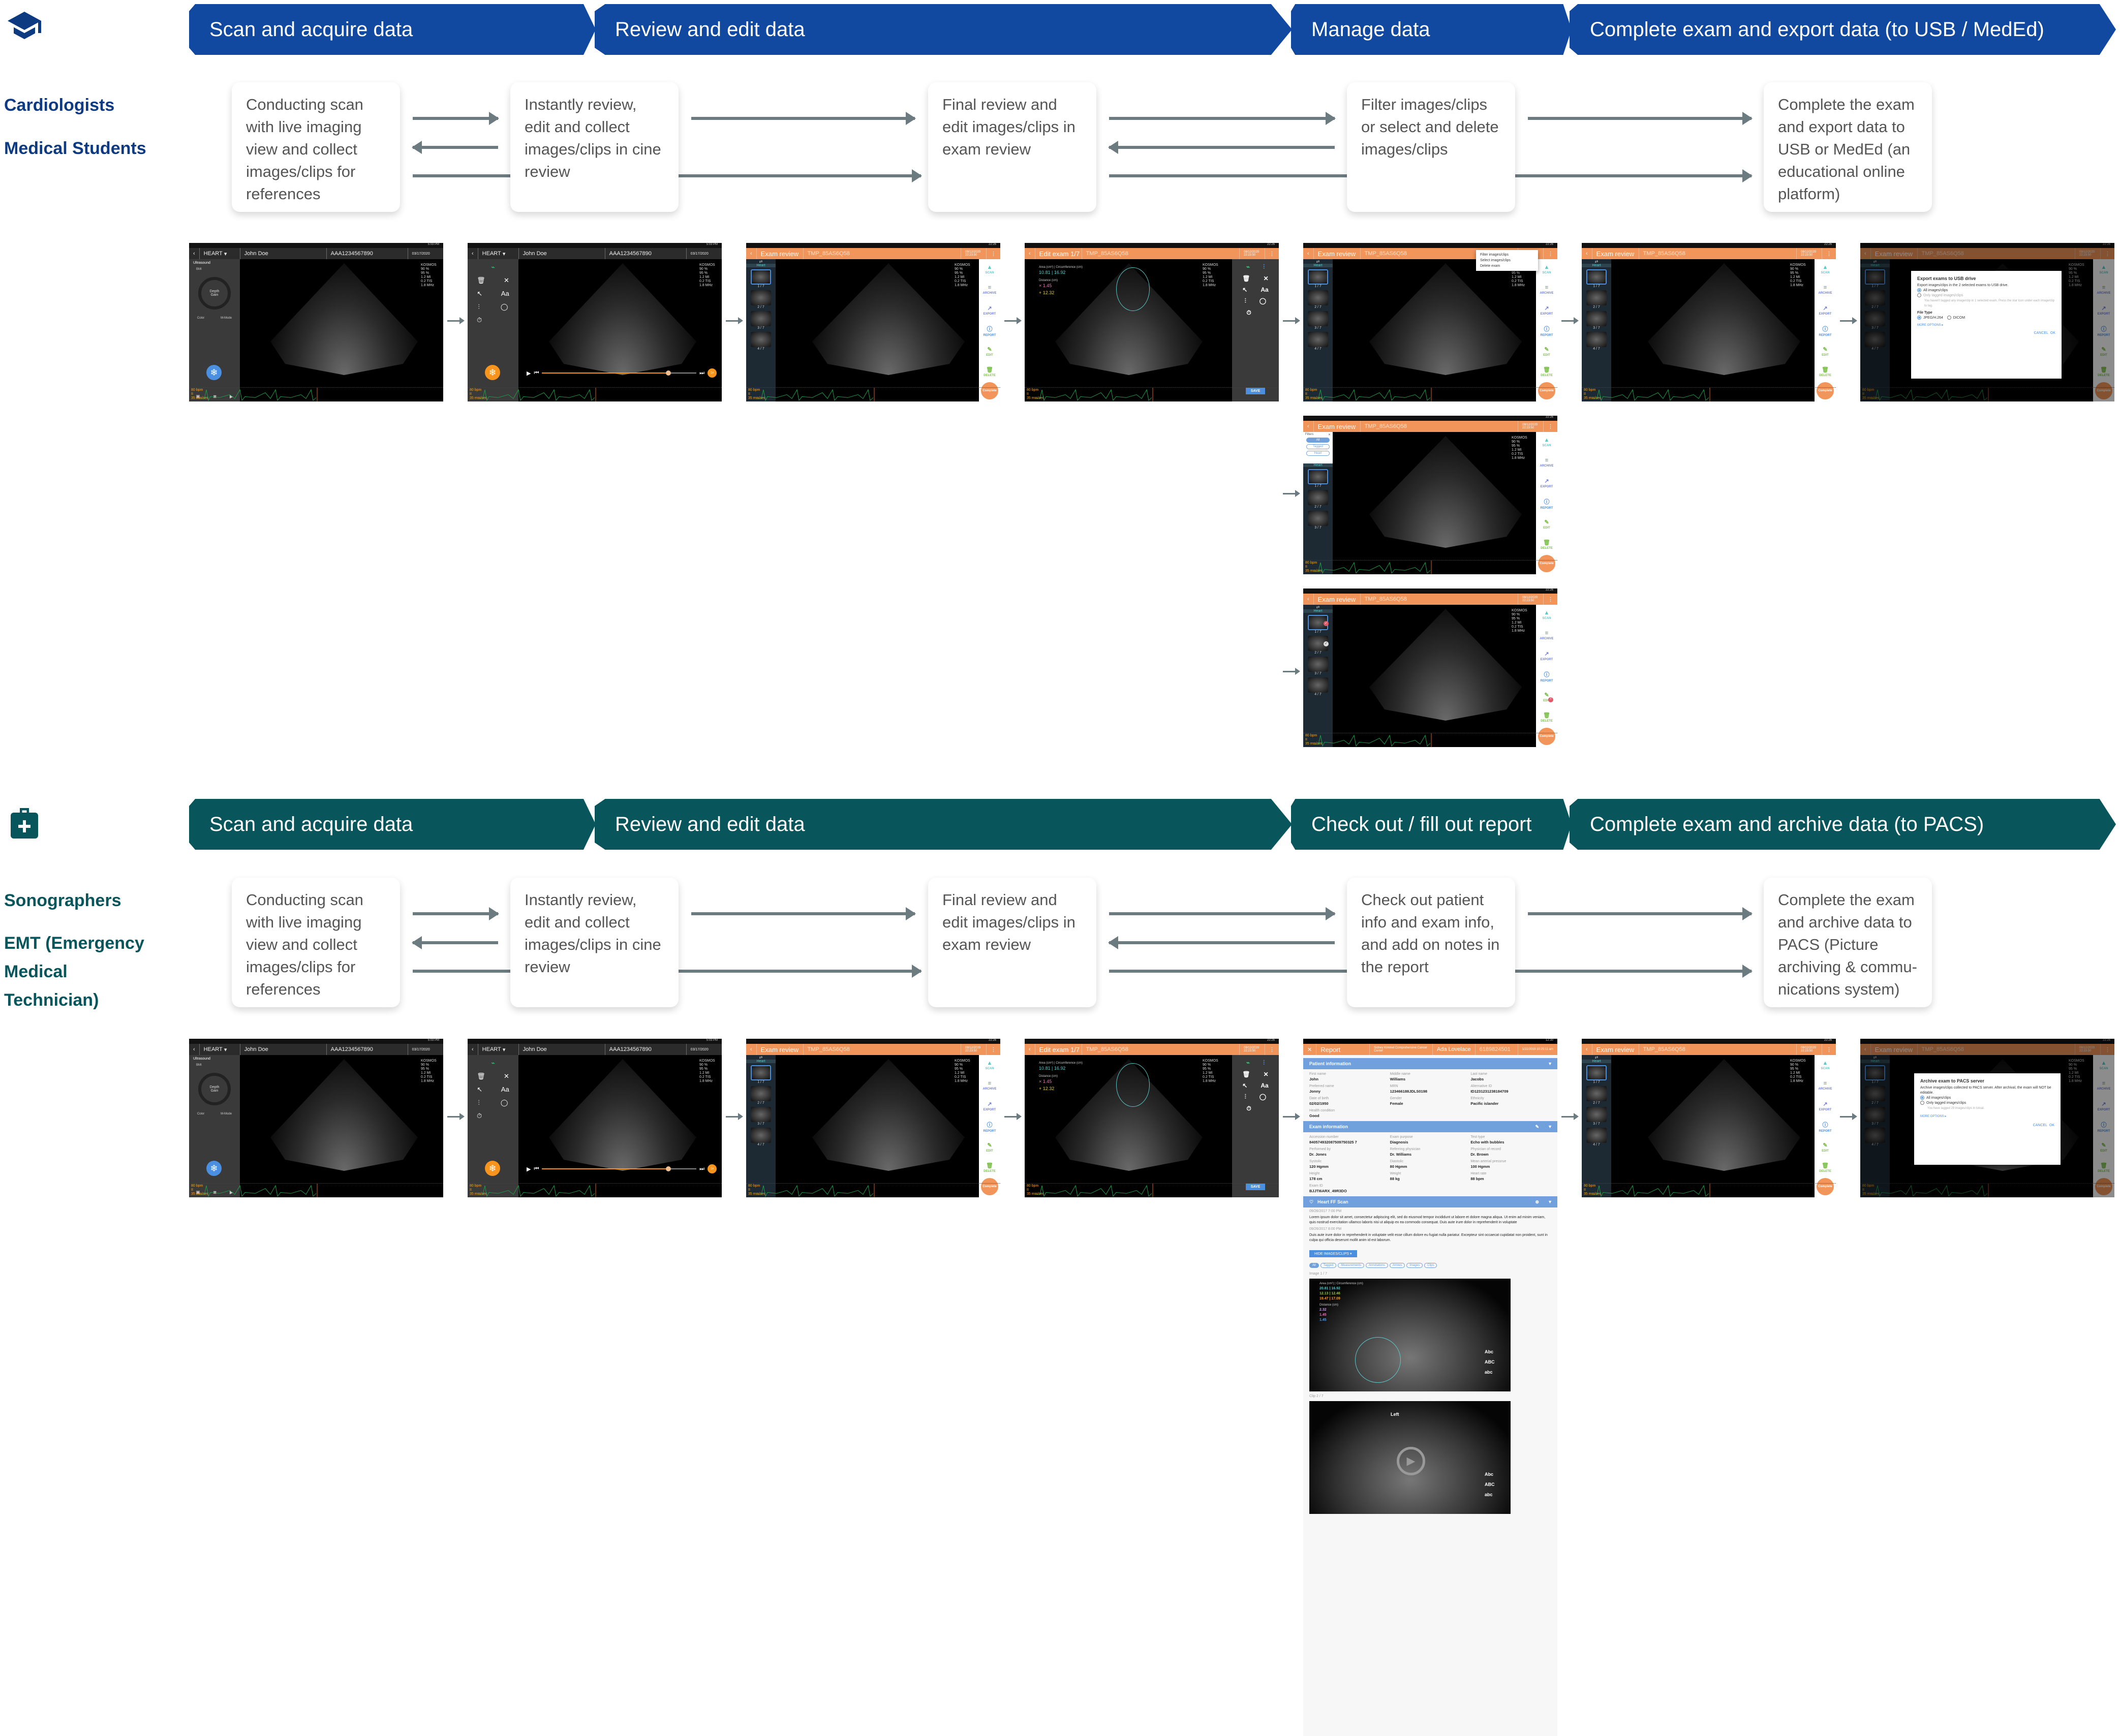 Image resolution: width=2120 pixels, height=1736 pixels. Describe the element at coordinates (1397, 1265) in the screenshot. I see `filter-chip: Arrows` at that location.